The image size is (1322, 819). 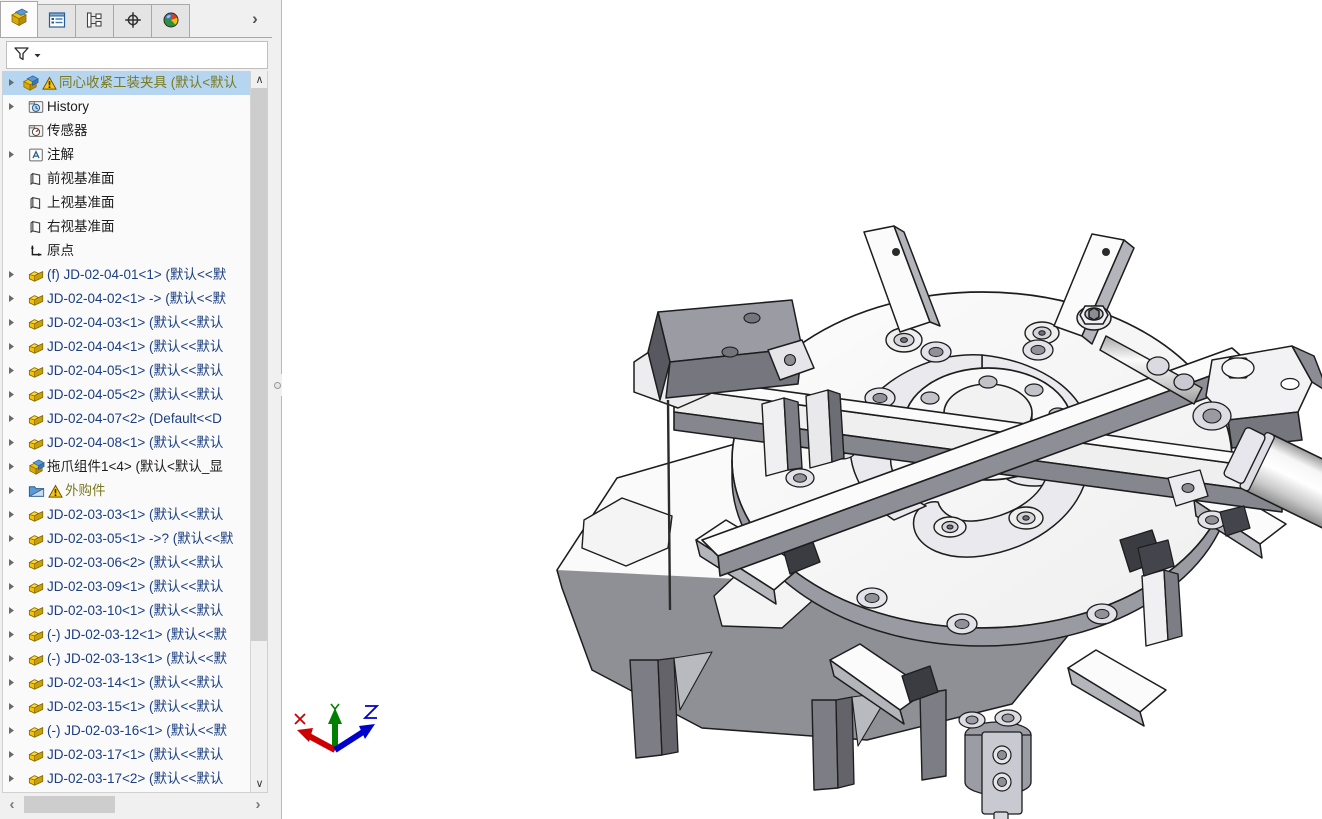 What do you see at coordinates (127, 563) in the screenshot?
I see `tree-item-part: JD-02-03-06<2> (默认<<默认` at bounding box center [127, 563].